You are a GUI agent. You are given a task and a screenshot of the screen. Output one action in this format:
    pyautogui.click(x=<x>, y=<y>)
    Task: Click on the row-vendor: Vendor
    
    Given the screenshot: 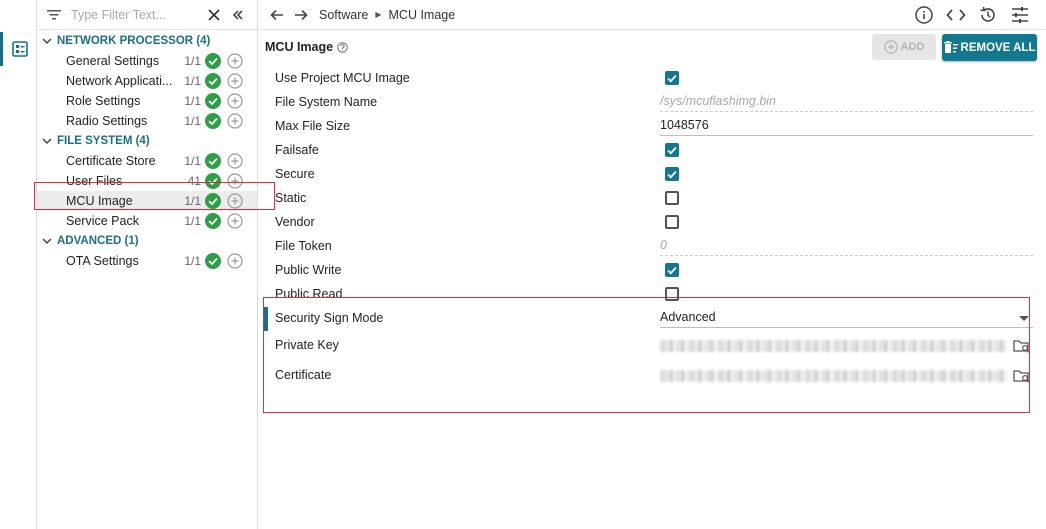 What is the action you would take?
    pyautogui.click(x=652, y=222)
    